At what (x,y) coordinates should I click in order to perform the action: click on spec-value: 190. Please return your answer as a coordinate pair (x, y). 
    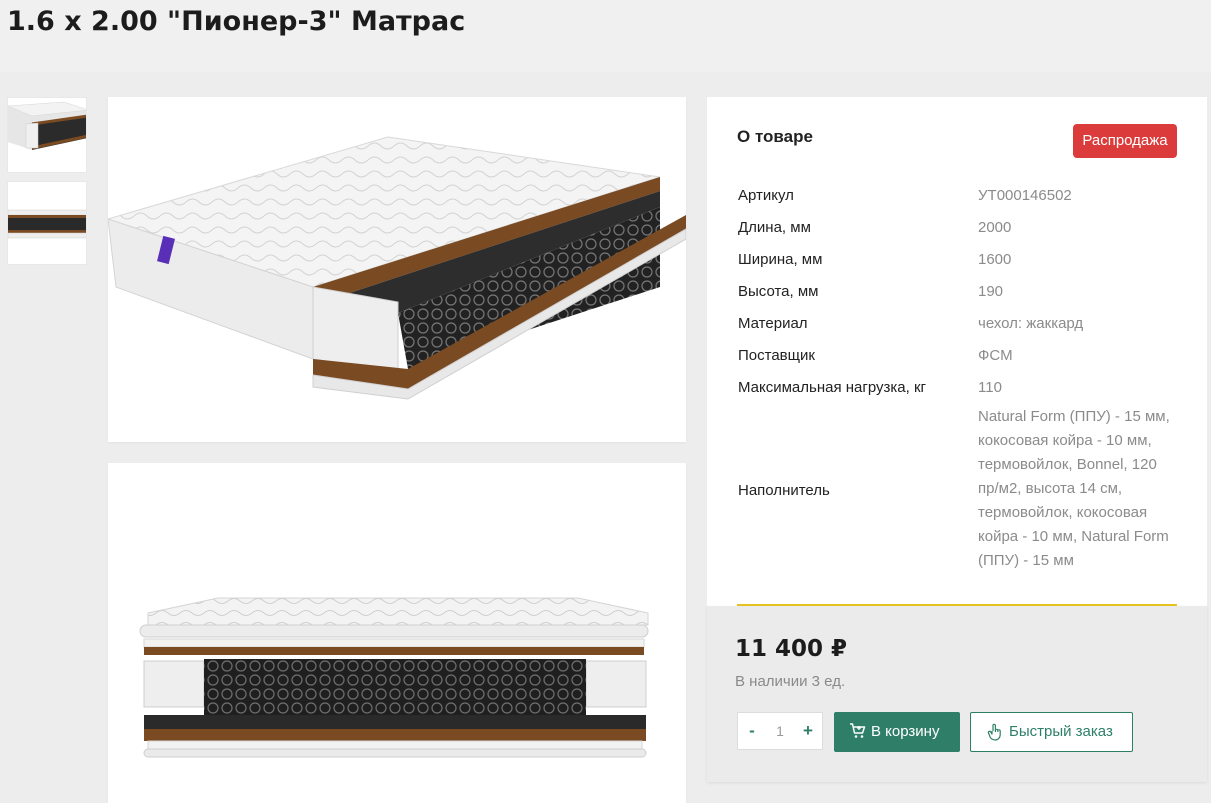
    Looking at the image, I should click on (991, 291).